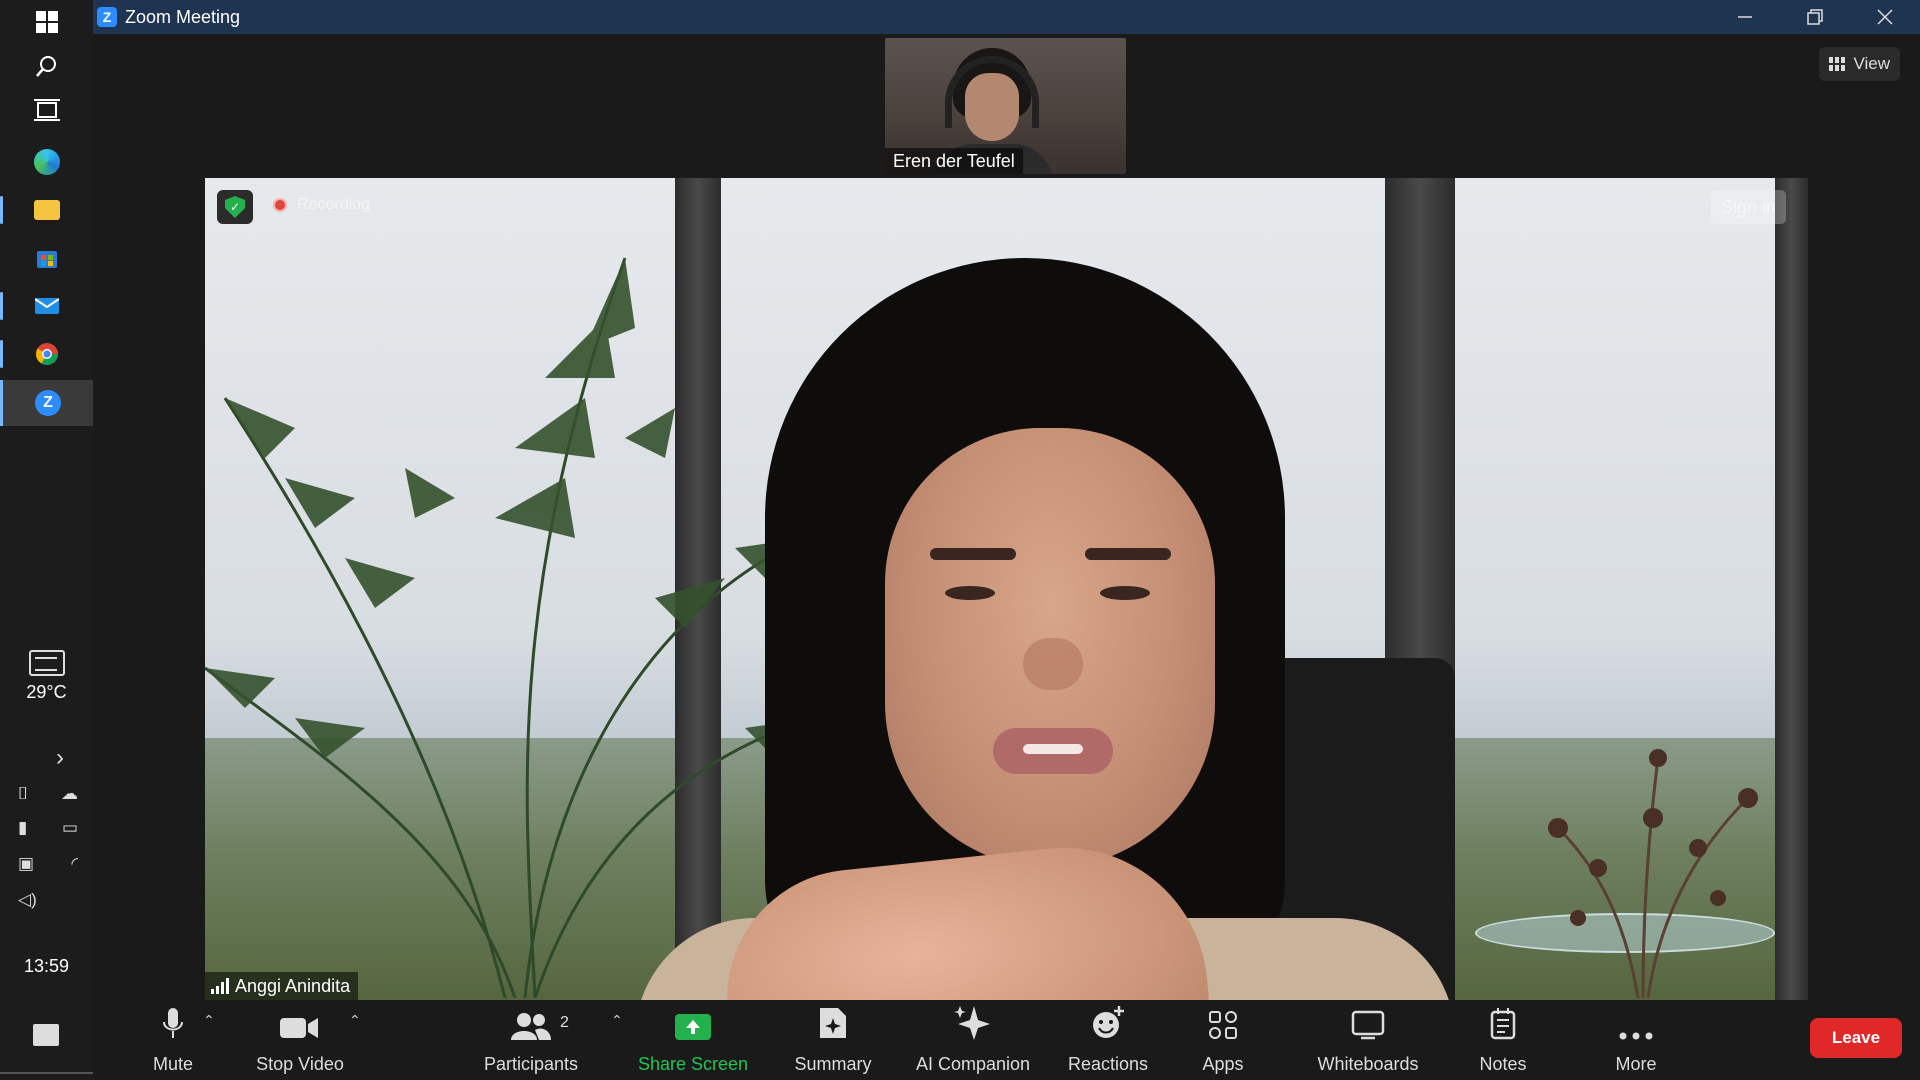  I want to click on tray-row-3: ▣ ◜, so click(48, 864).